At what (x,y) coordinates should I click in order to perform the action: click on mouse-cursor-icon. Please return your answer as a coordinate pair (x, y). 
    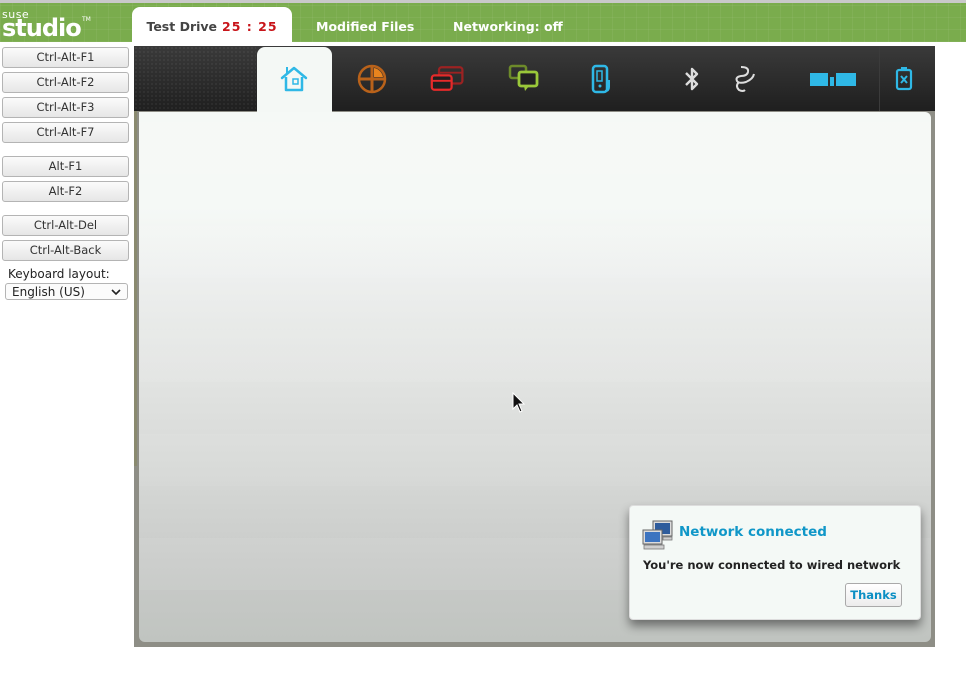
    Looking at the image, I should click on (519, 404).